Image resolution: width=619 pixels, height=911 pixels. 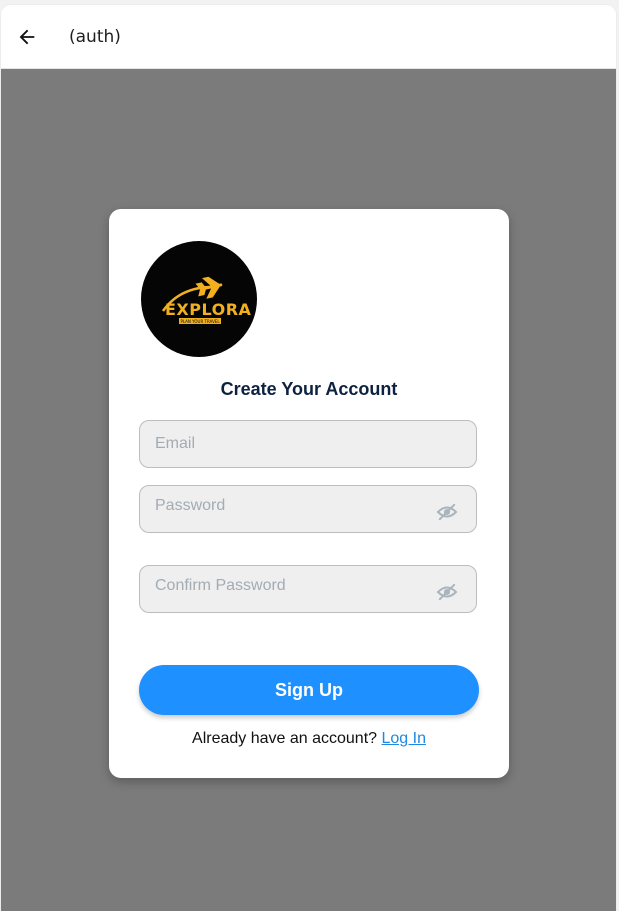 I want to click on confirm-password-field, so click(x=308, y=588).